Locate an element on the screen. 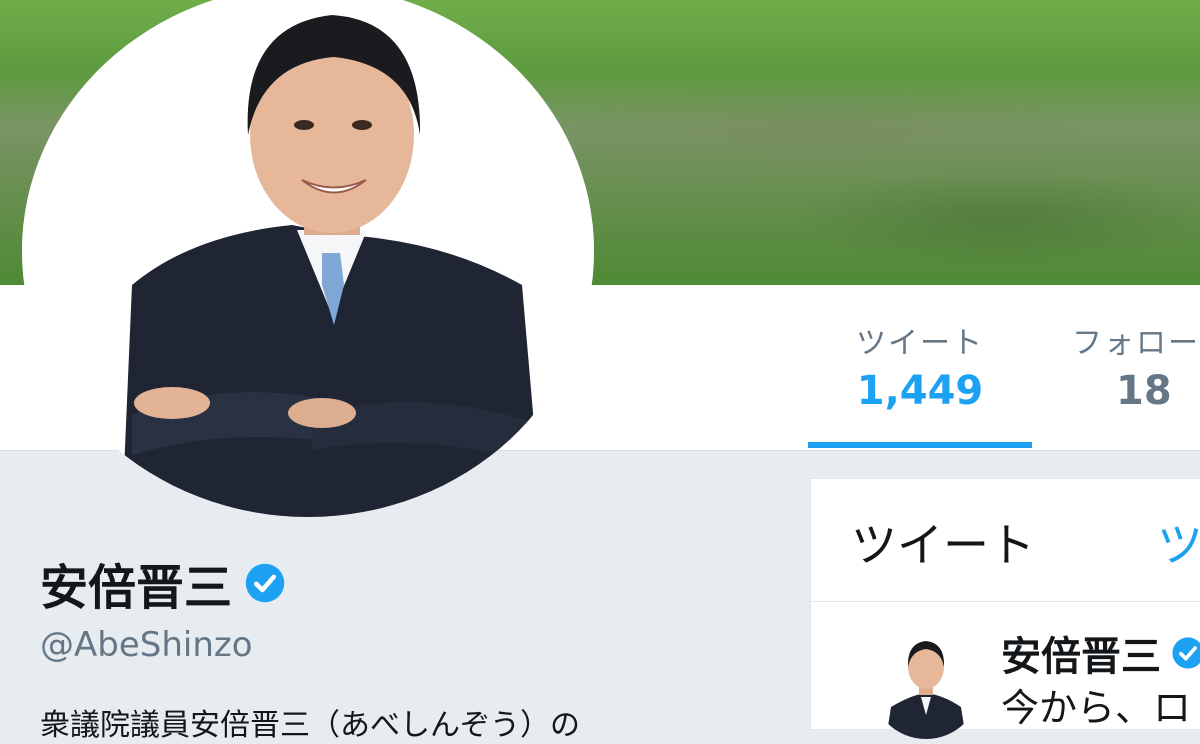 This screenshot has height=744, width=1200. stat-tweets-value: 1,449 is located at coordinates (920, 391).